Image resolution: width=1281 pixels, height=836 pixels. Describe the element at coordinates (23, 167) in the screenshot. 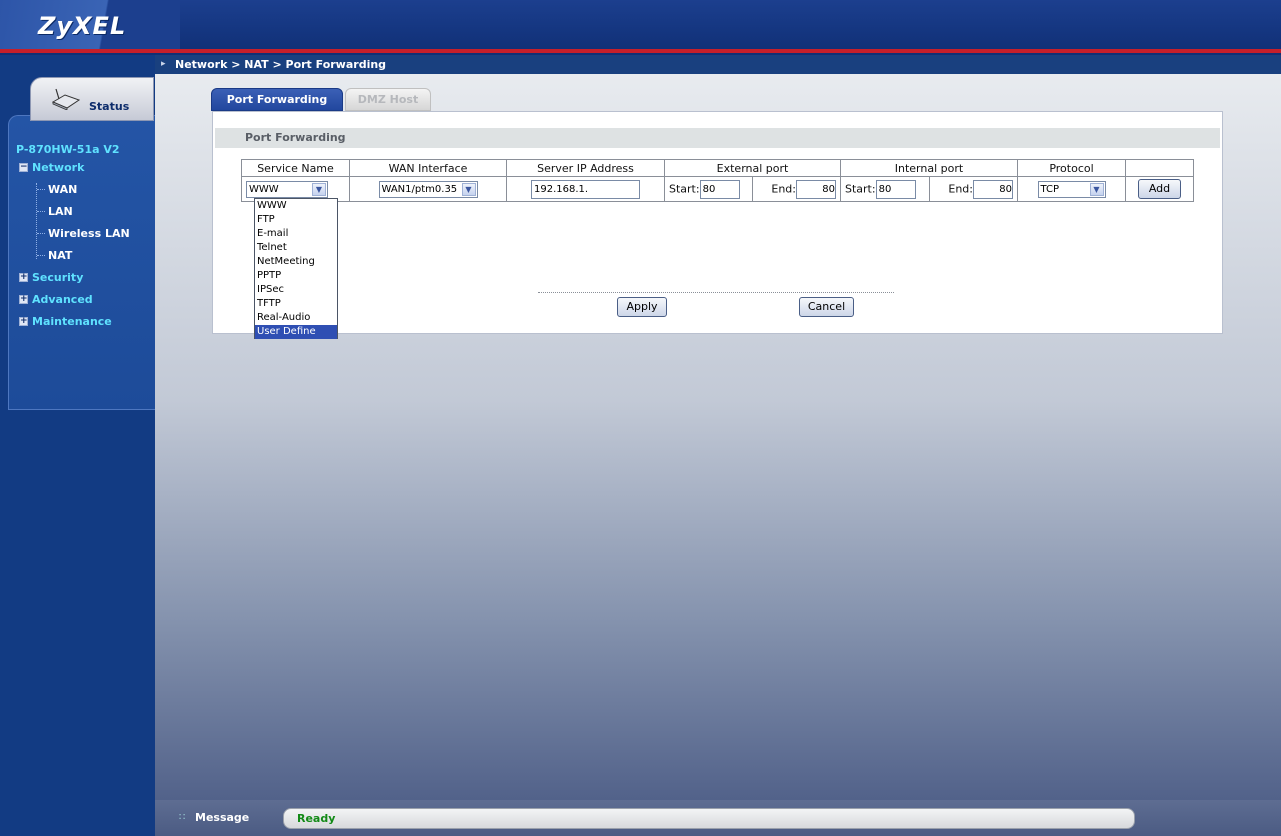

I see `network-collapse-icon: −` at that location.